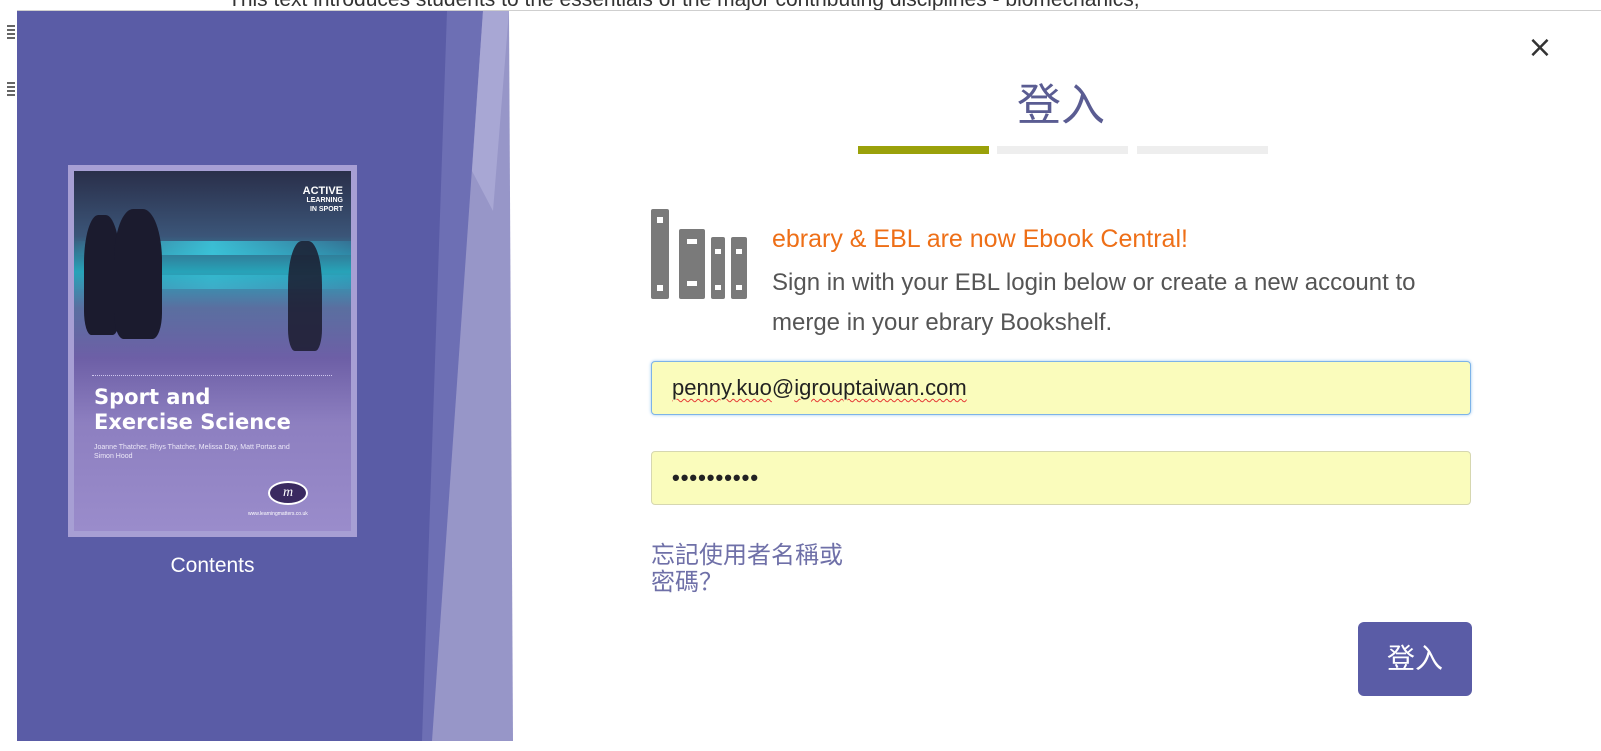 This screenshot has width=1601, height=751. Describe the element at coordinates (783, 387) in the screenshot. I see `email-value-at: @` at that location.